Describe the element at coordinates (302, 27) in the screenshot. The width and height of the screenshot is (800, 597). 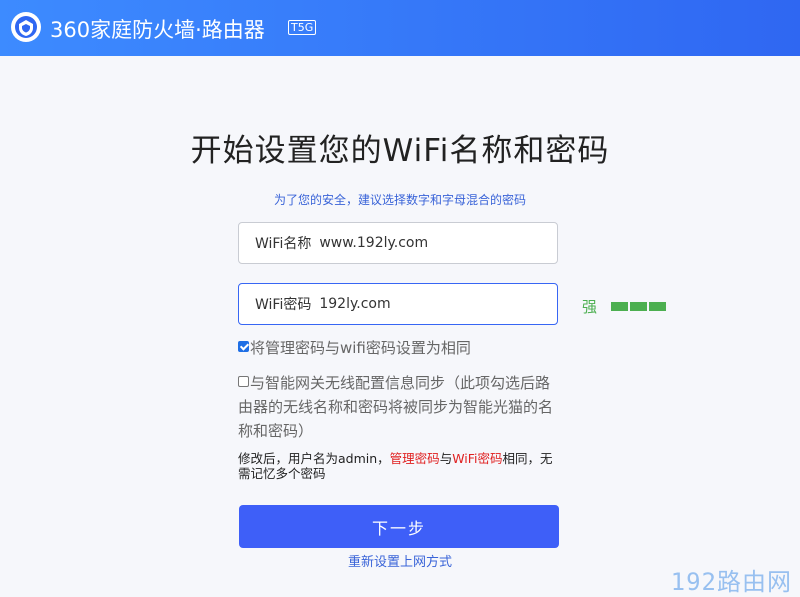
I see `model-badge: T5G` at that location.